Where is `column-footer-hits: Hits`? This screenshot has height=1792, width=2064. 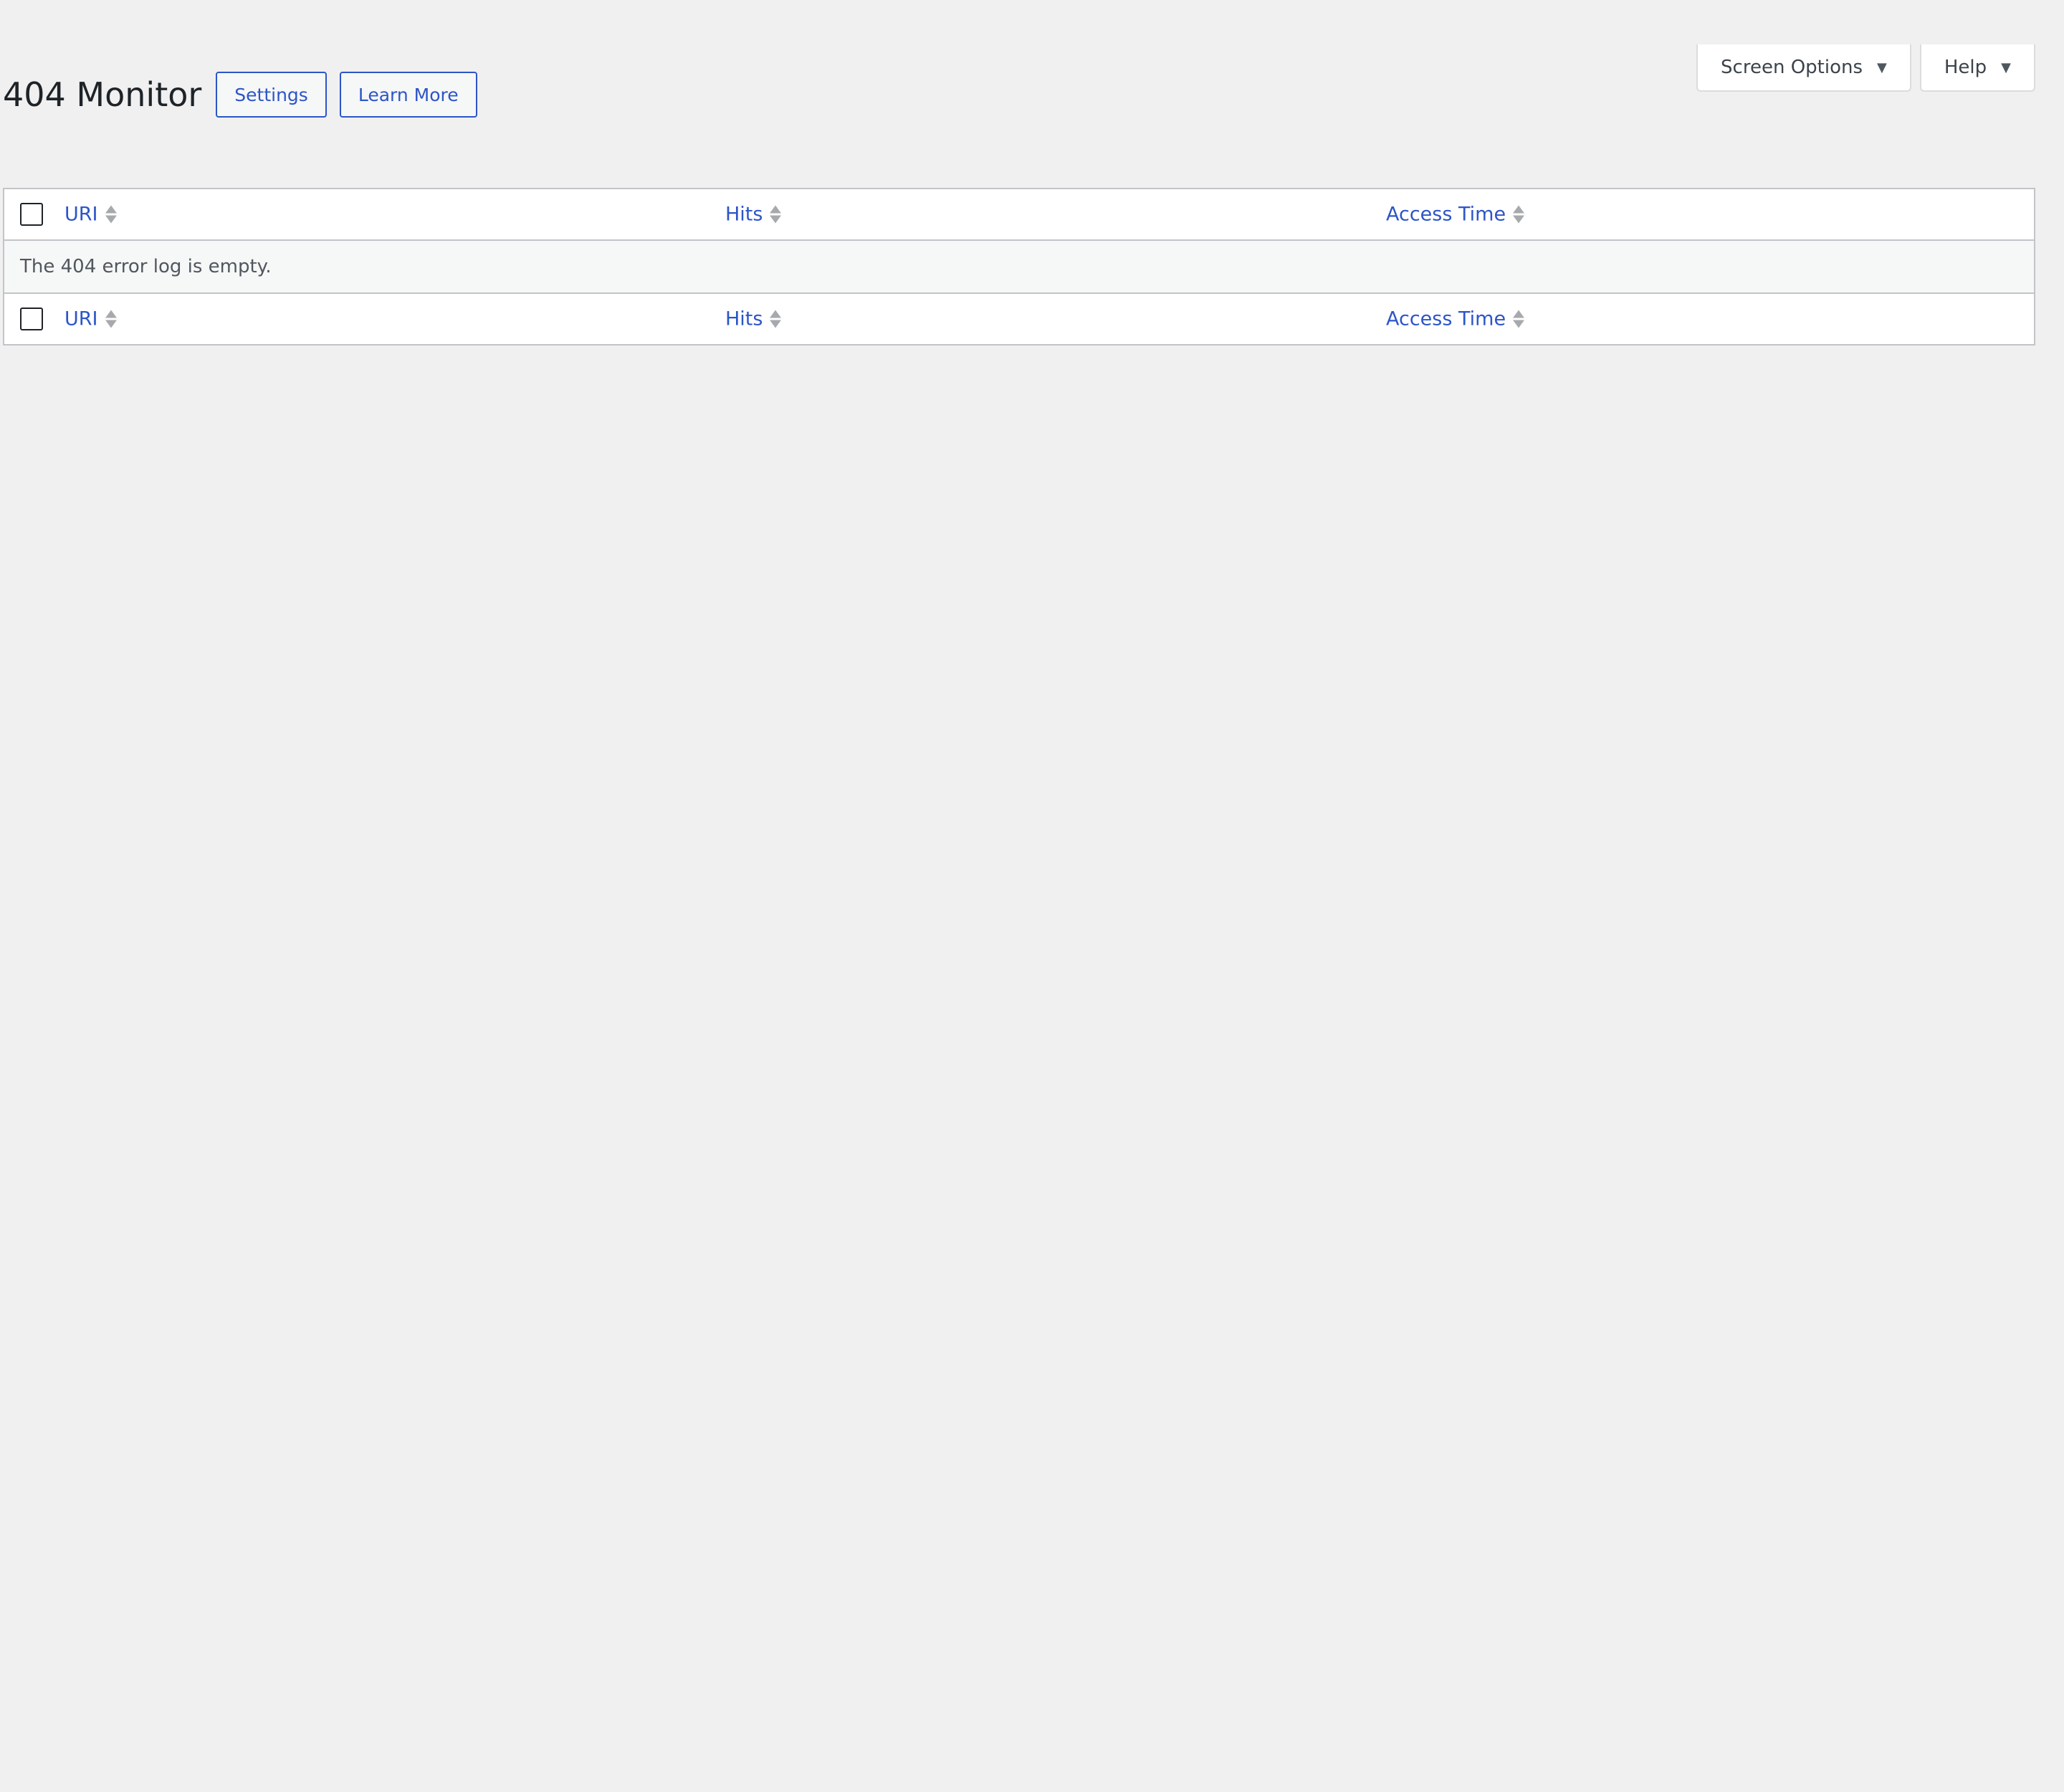
column-footer-hits: Hits is located at coordinates (754, 319).